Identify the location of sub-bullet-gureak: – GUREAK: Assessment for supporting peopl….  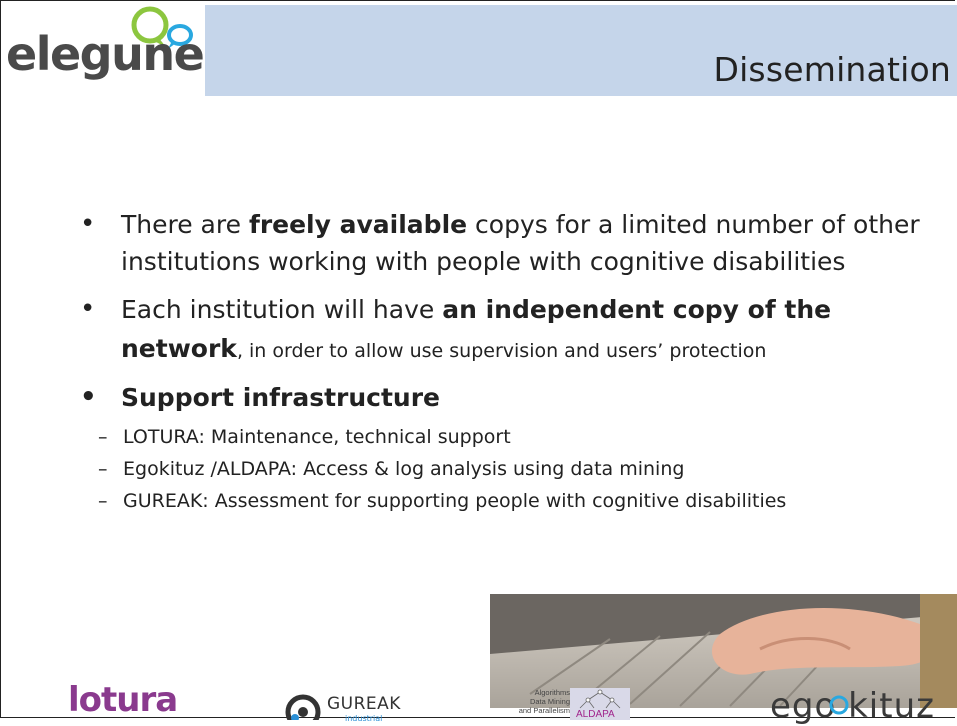
(442, 501).